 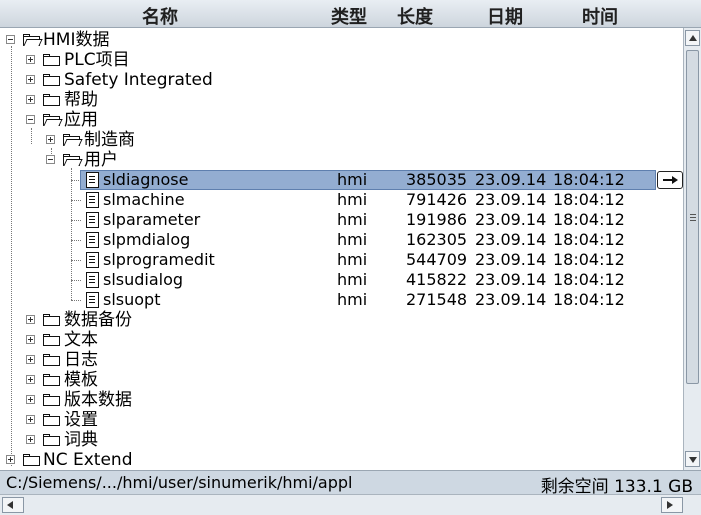 What do you see at coordinates (81, 440) in the screenshot?
I see `node-label: 词典` at bounding box center [81, 440].